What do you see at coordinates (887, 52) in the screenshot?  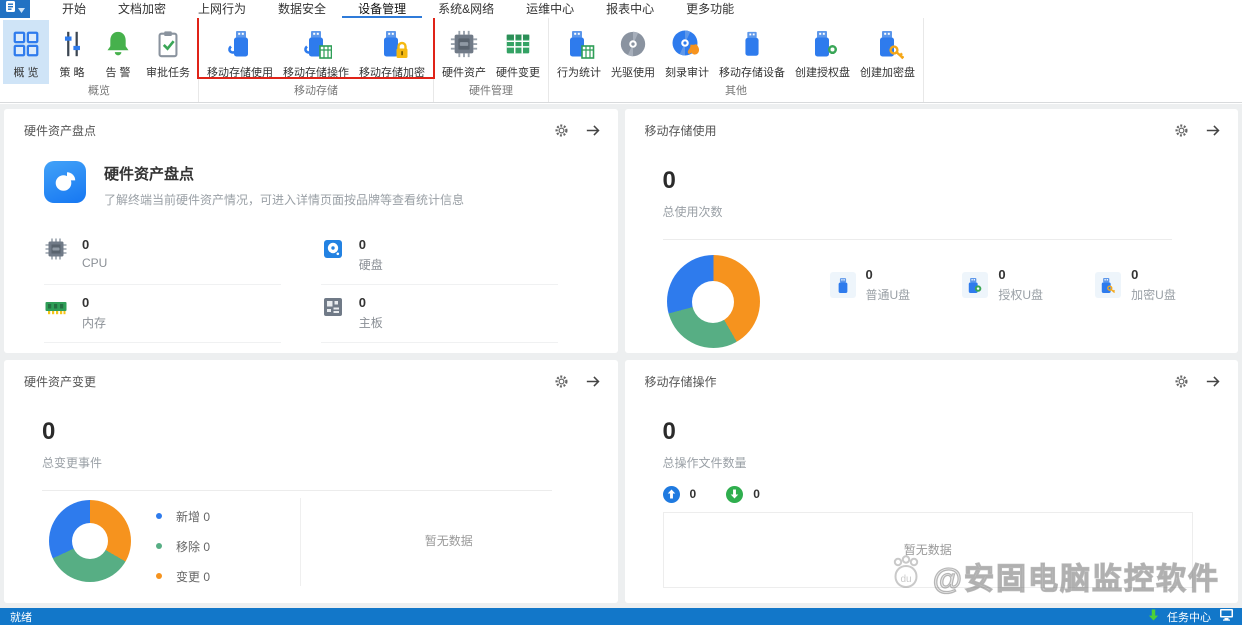 I see `ribbon-item-create-encrypted-disk: 创建加密盘` at bounding box center [887, 52].